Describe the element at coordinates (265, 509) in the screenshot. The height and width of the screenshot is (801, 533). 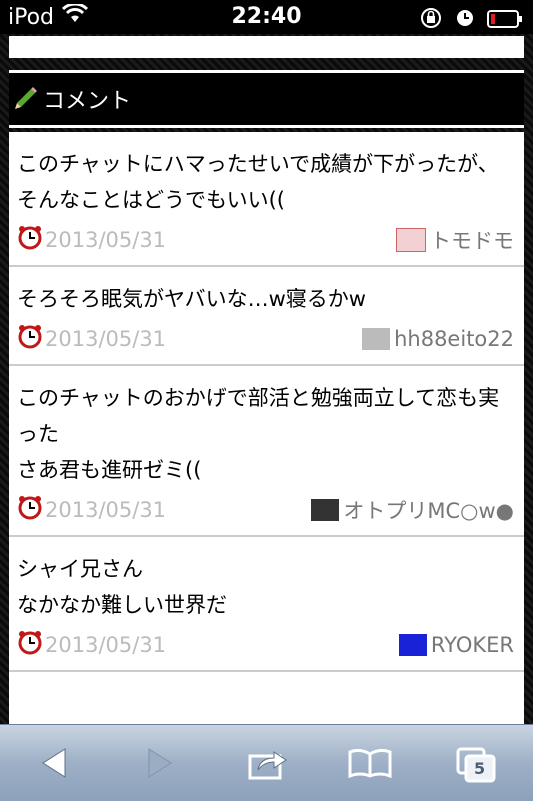
I see `comment-meta: 2013/05/31 オトプリMC○w●` at that location.